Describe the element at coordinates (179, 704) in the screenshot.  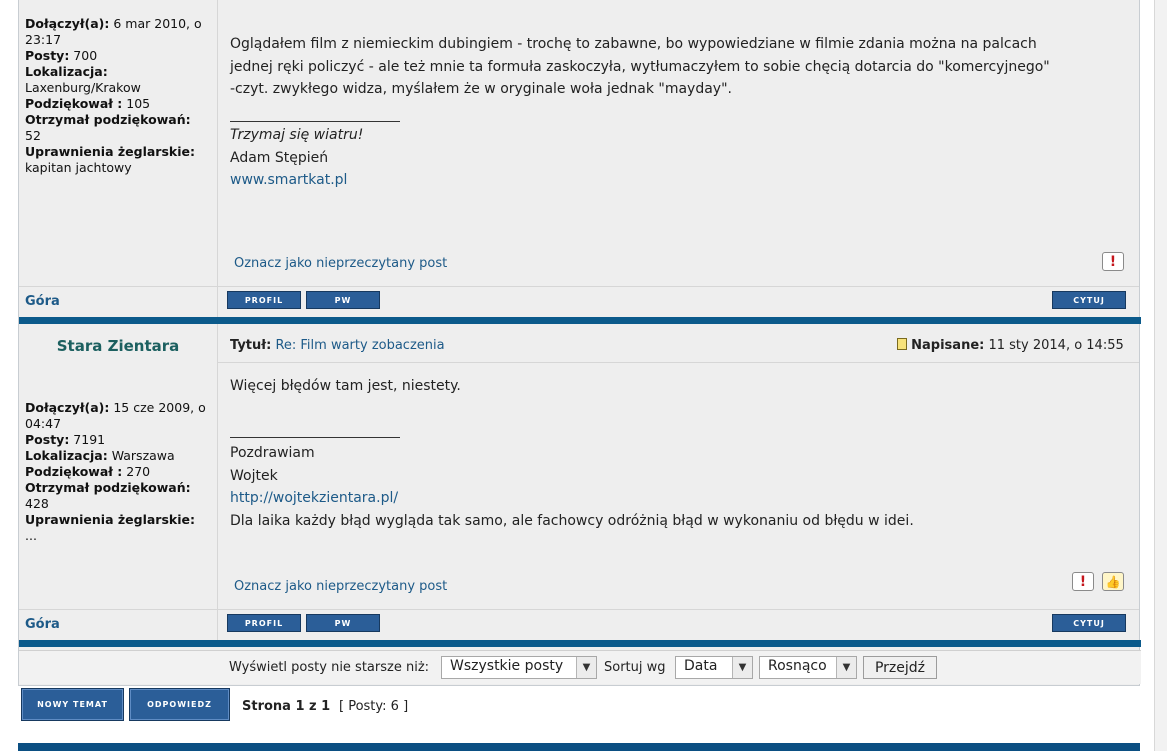
I see `reply-button: Odpowiedz` at that location.